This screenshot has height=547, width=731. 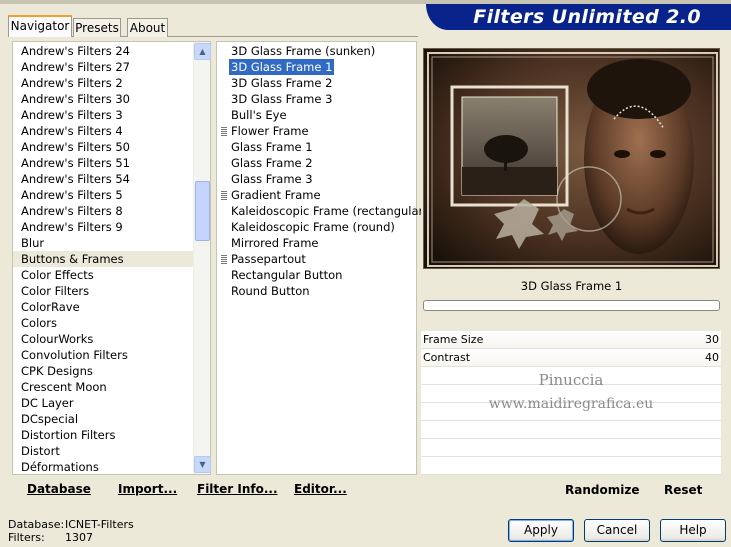 I want to click on randomize-button: Randomize, so click(x=602, y=490).